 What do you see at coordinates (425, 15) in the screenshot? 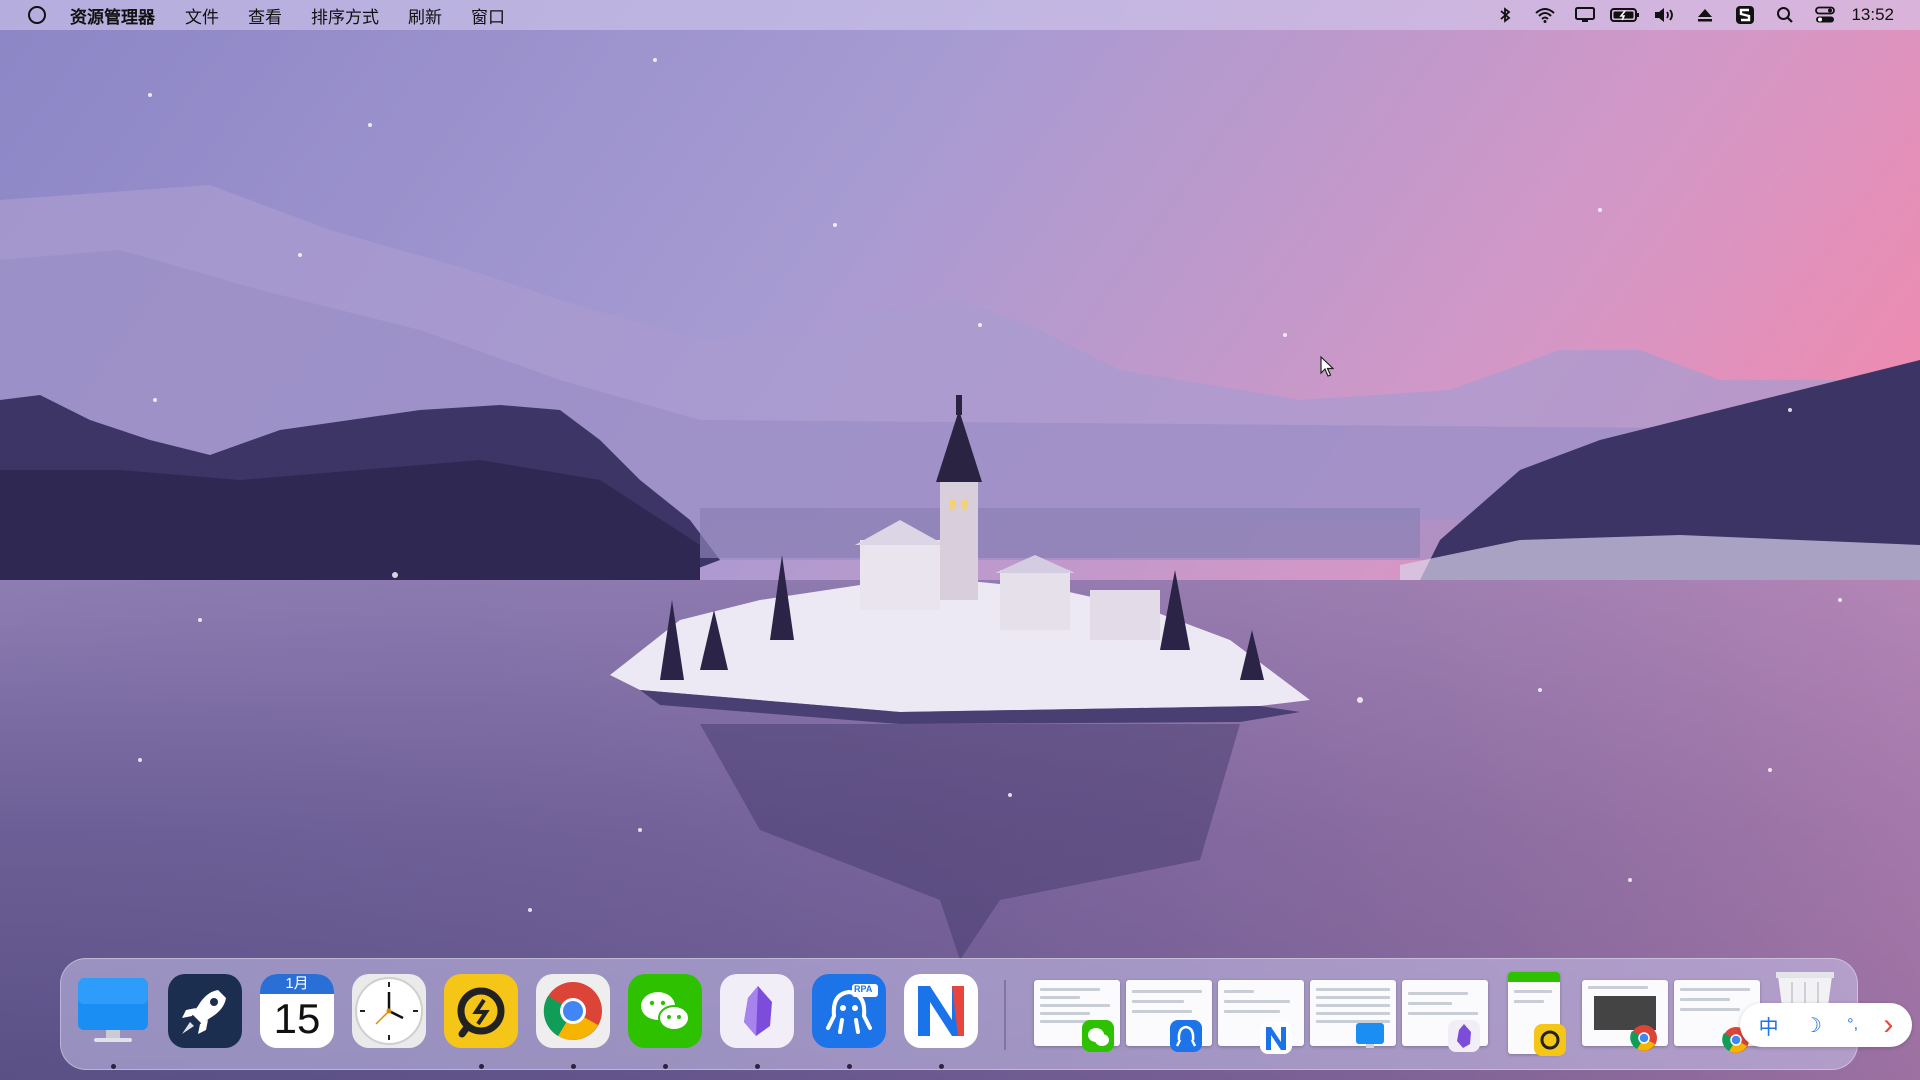
I see `menu-refresh: 刷新` at bounding box center [425, 15].